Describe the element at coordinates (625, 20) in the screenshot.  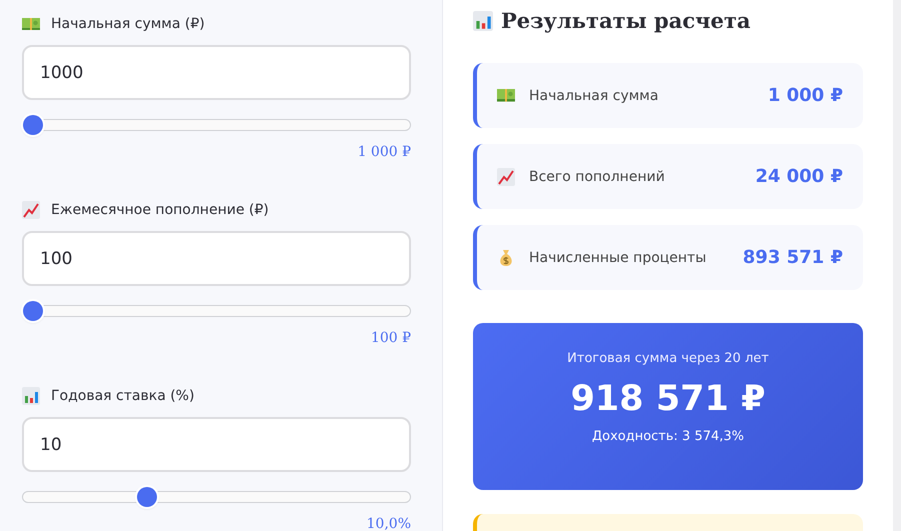
I see `results-title: Результаты расчета` at that location.